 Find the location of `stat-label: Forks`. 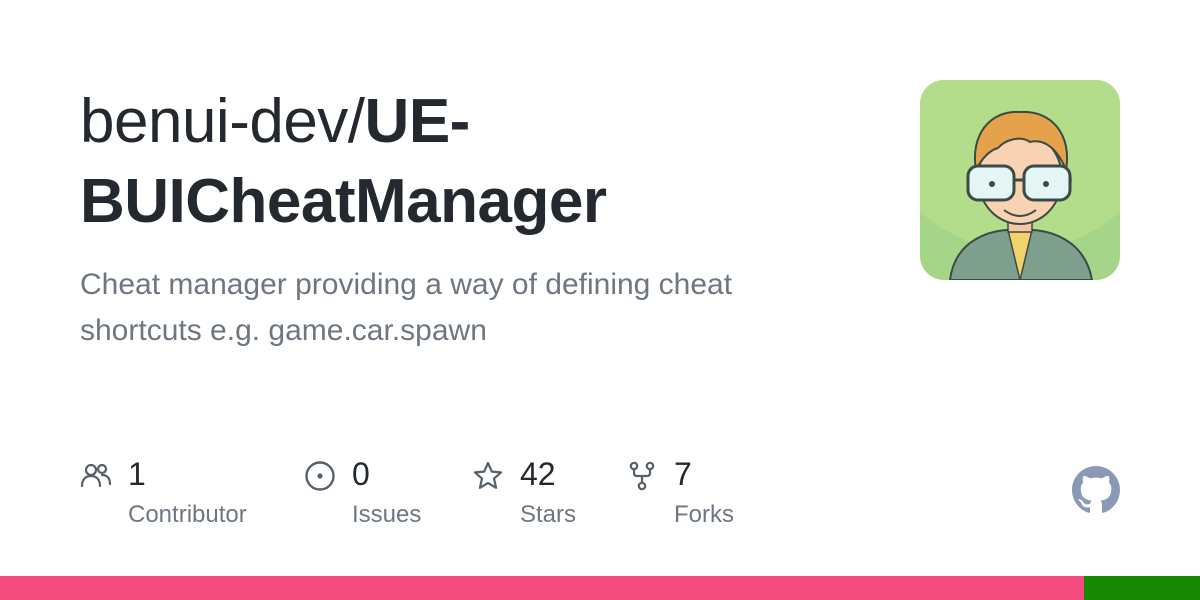

stat-label: Forks is located at coordinates (704, 514).